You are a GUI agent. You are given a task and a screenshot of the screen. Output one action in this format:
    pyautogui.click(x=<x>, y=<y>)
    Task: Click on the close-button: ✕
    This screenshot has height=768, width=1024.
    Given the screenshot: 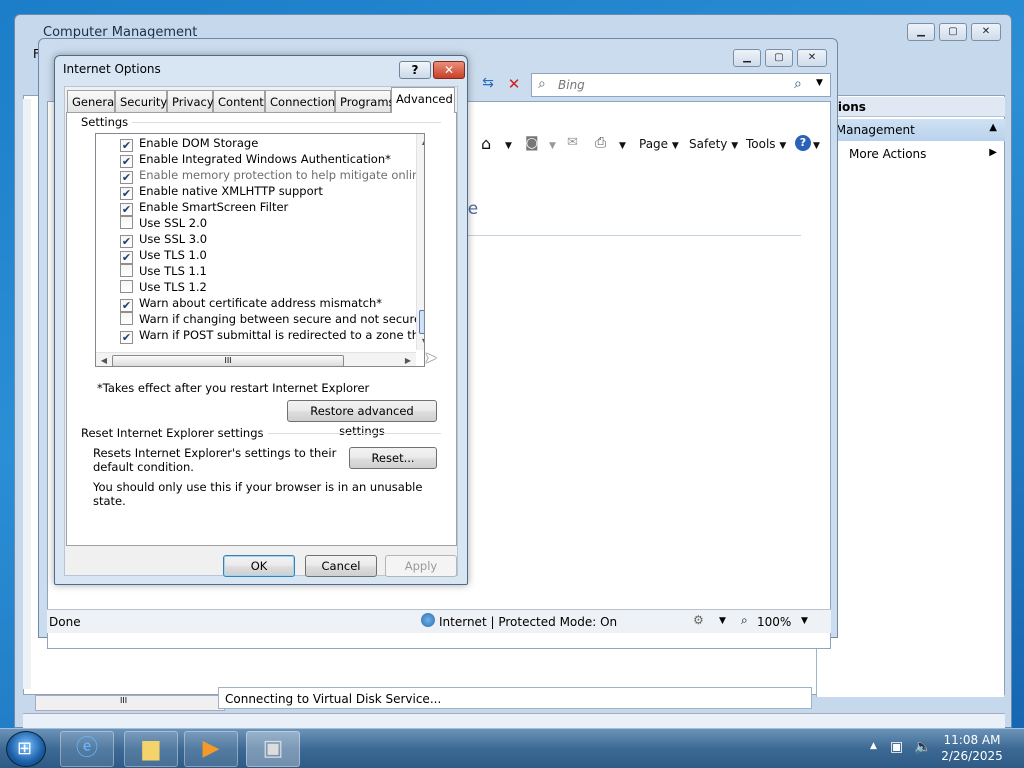 What is the action you would take?
    pyautogui.click(x=986, y=32)
    